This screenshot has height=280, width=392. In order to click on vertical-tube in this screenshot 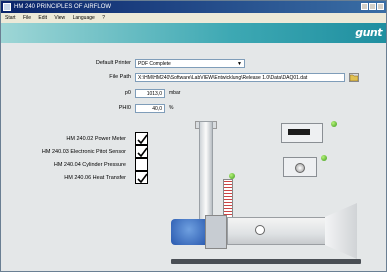, I will do `click(206, 171)`.